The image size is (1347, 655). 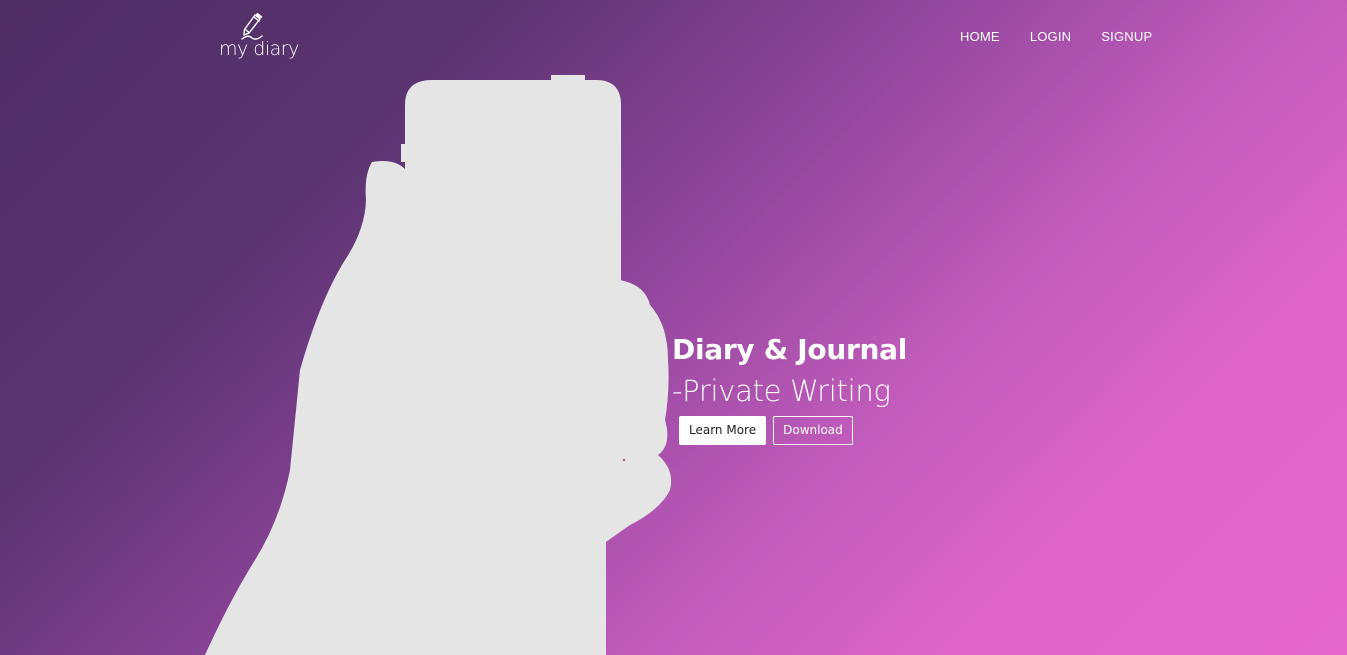 I want to click on download-button: Download, so click(x=813, y=430).